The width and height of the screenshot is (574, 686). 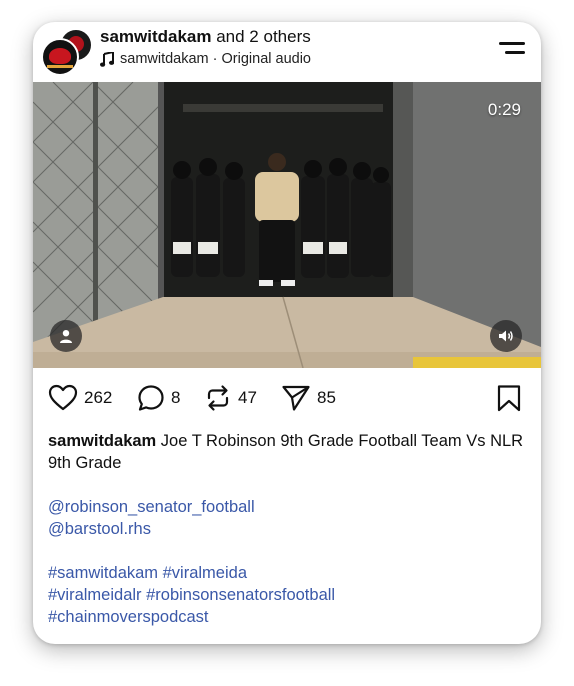 I want to click on audio-attribution: samwitdakam · Original audio, so click(x=205, y=59).